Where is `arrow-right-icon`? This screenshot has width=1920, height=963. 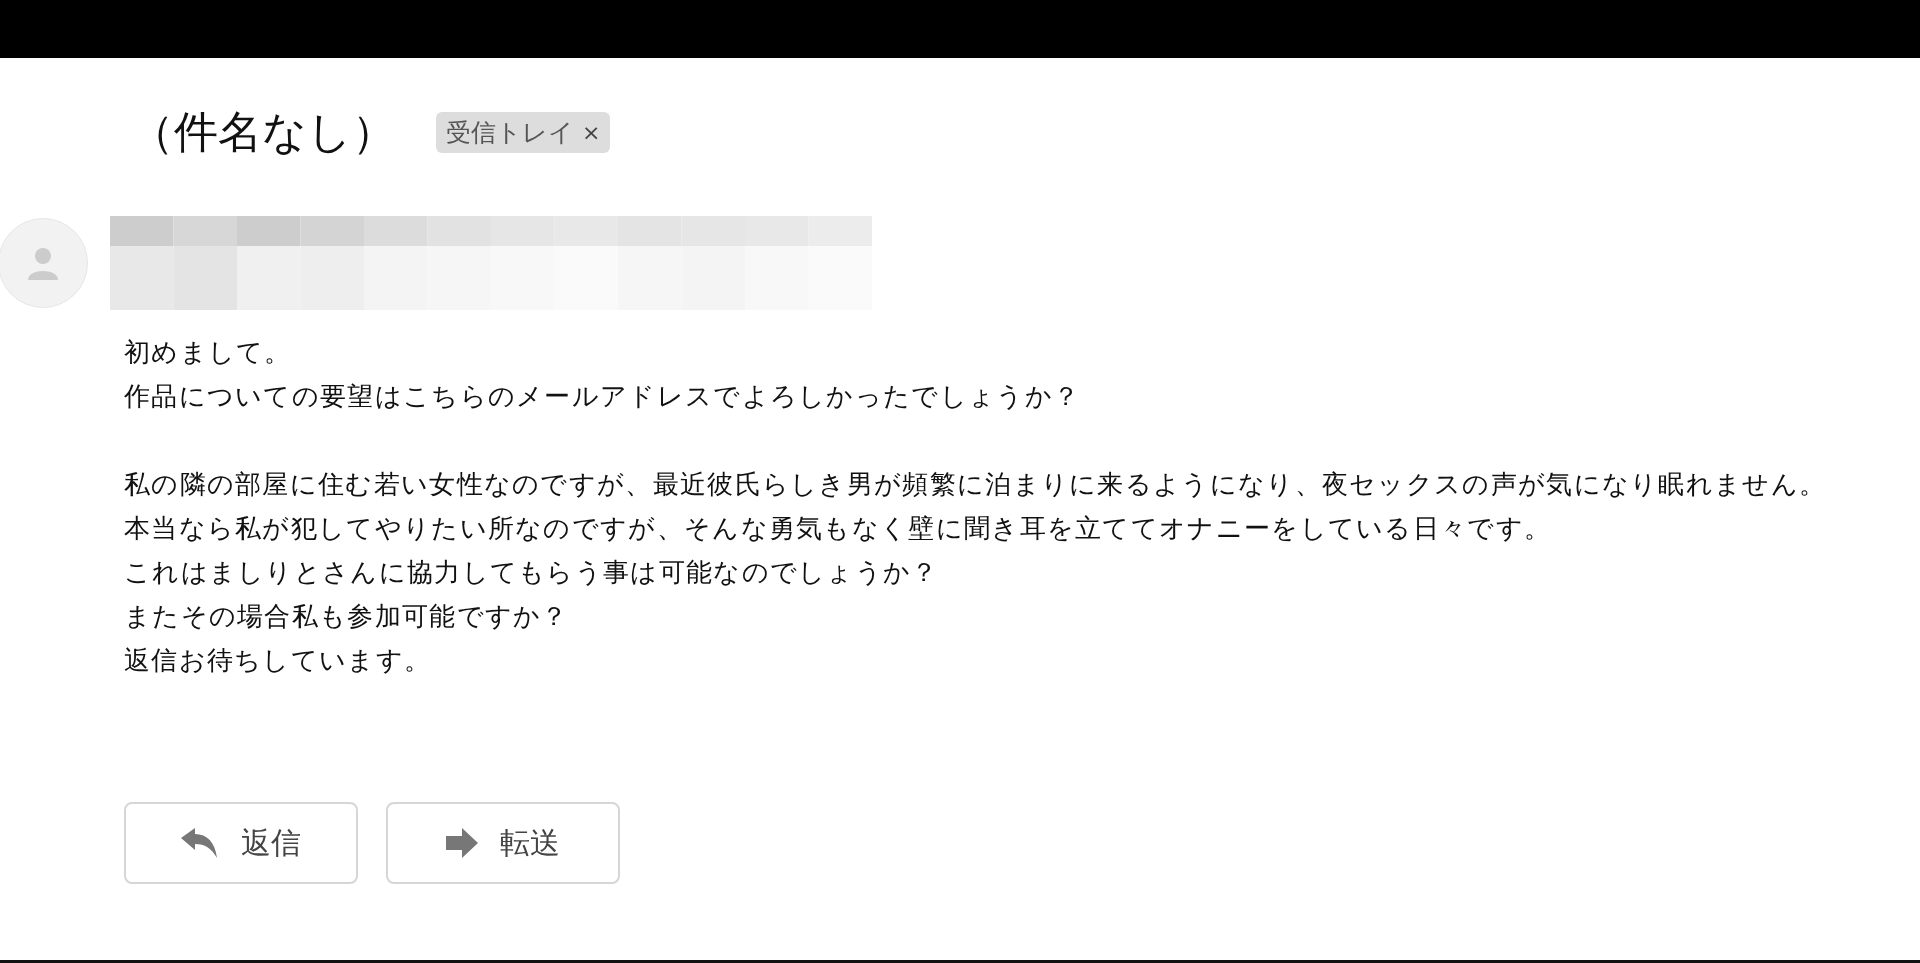
arrow-right-icon is located at coordinates (462, 843).